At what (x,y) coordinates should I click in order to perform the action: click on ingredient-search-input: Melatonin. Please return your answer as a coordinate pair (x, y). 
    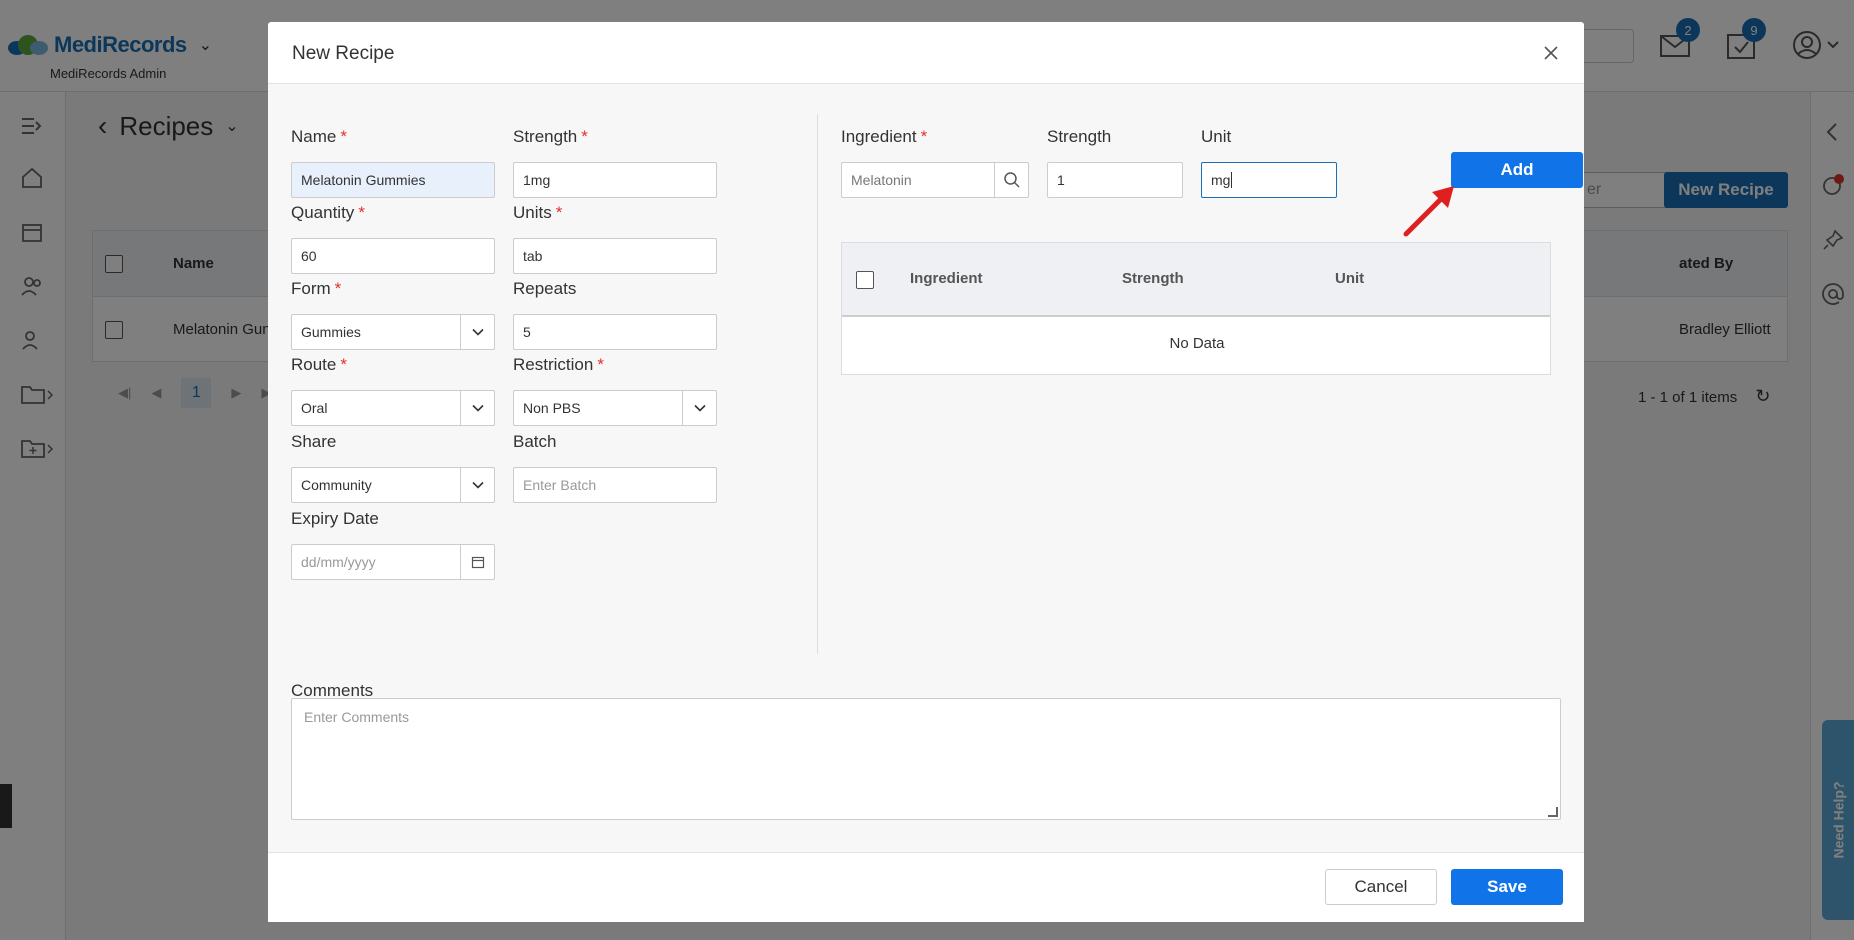
    Looking at the image, I should click on (935, 180).